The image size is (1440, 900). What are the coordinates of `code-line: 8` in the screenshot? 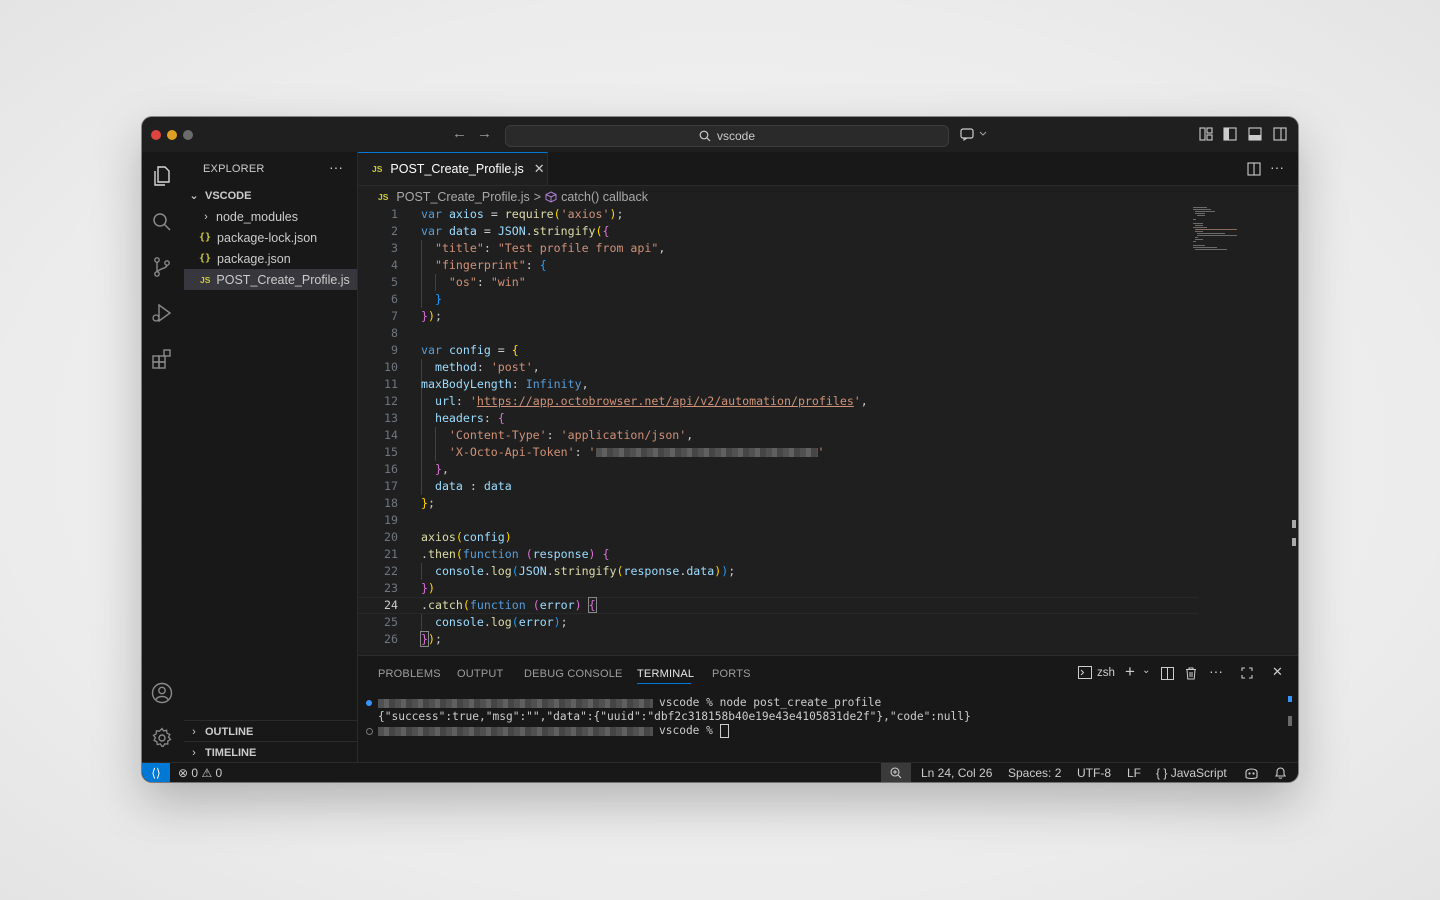 It's located at (394, 333).